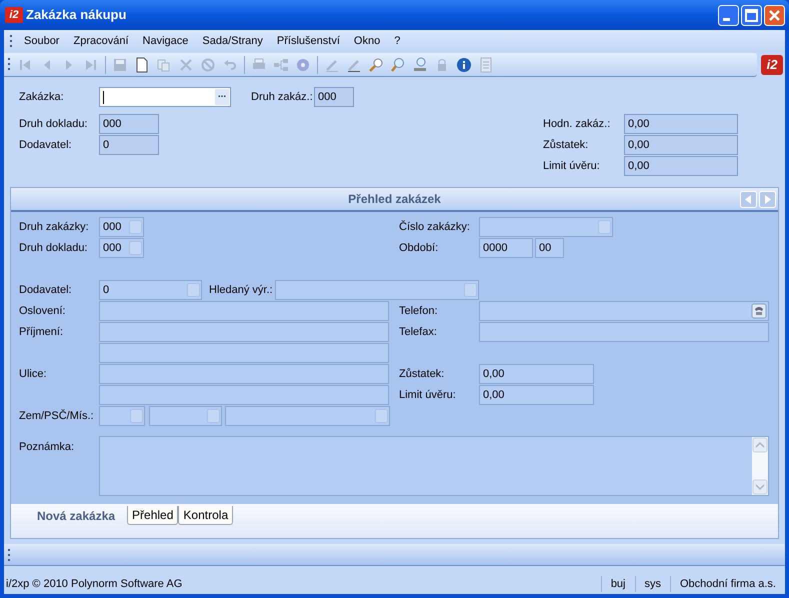 The image size is (789, 598). I want to click on status-text: sys, so click(652, 584).